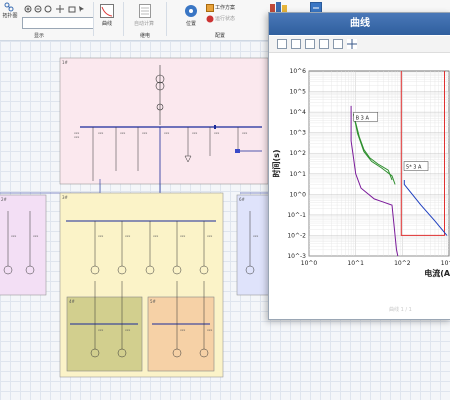 Image resolution: width=450 pixels, height=400 pixels. What do you see at coordinates (282, 44) in the screenshot?
I see `select-tool-icon` at bounding box center [282, 44].